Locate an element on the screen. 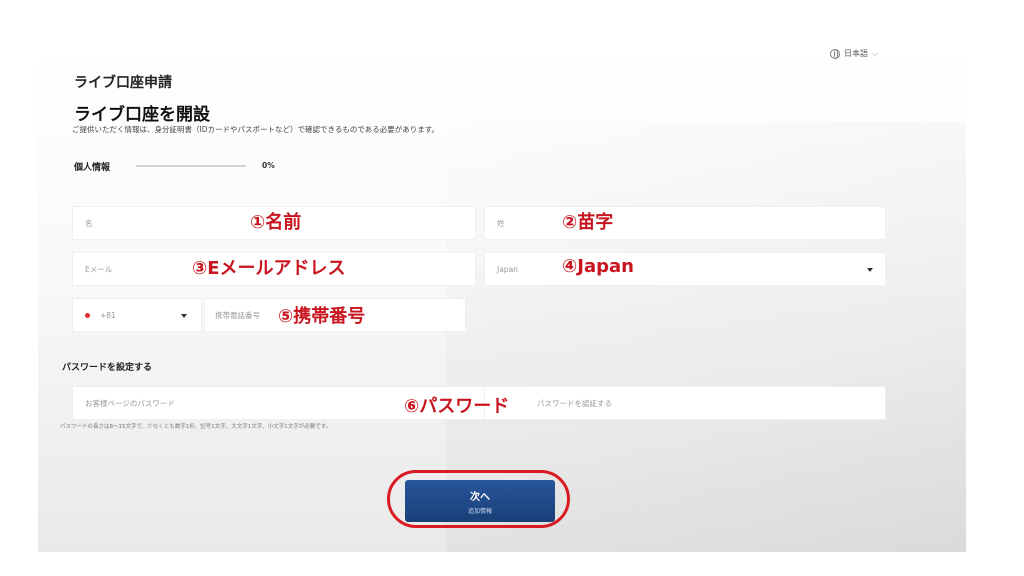  last-name-field: 姓 is located at coordinates (685, 223).